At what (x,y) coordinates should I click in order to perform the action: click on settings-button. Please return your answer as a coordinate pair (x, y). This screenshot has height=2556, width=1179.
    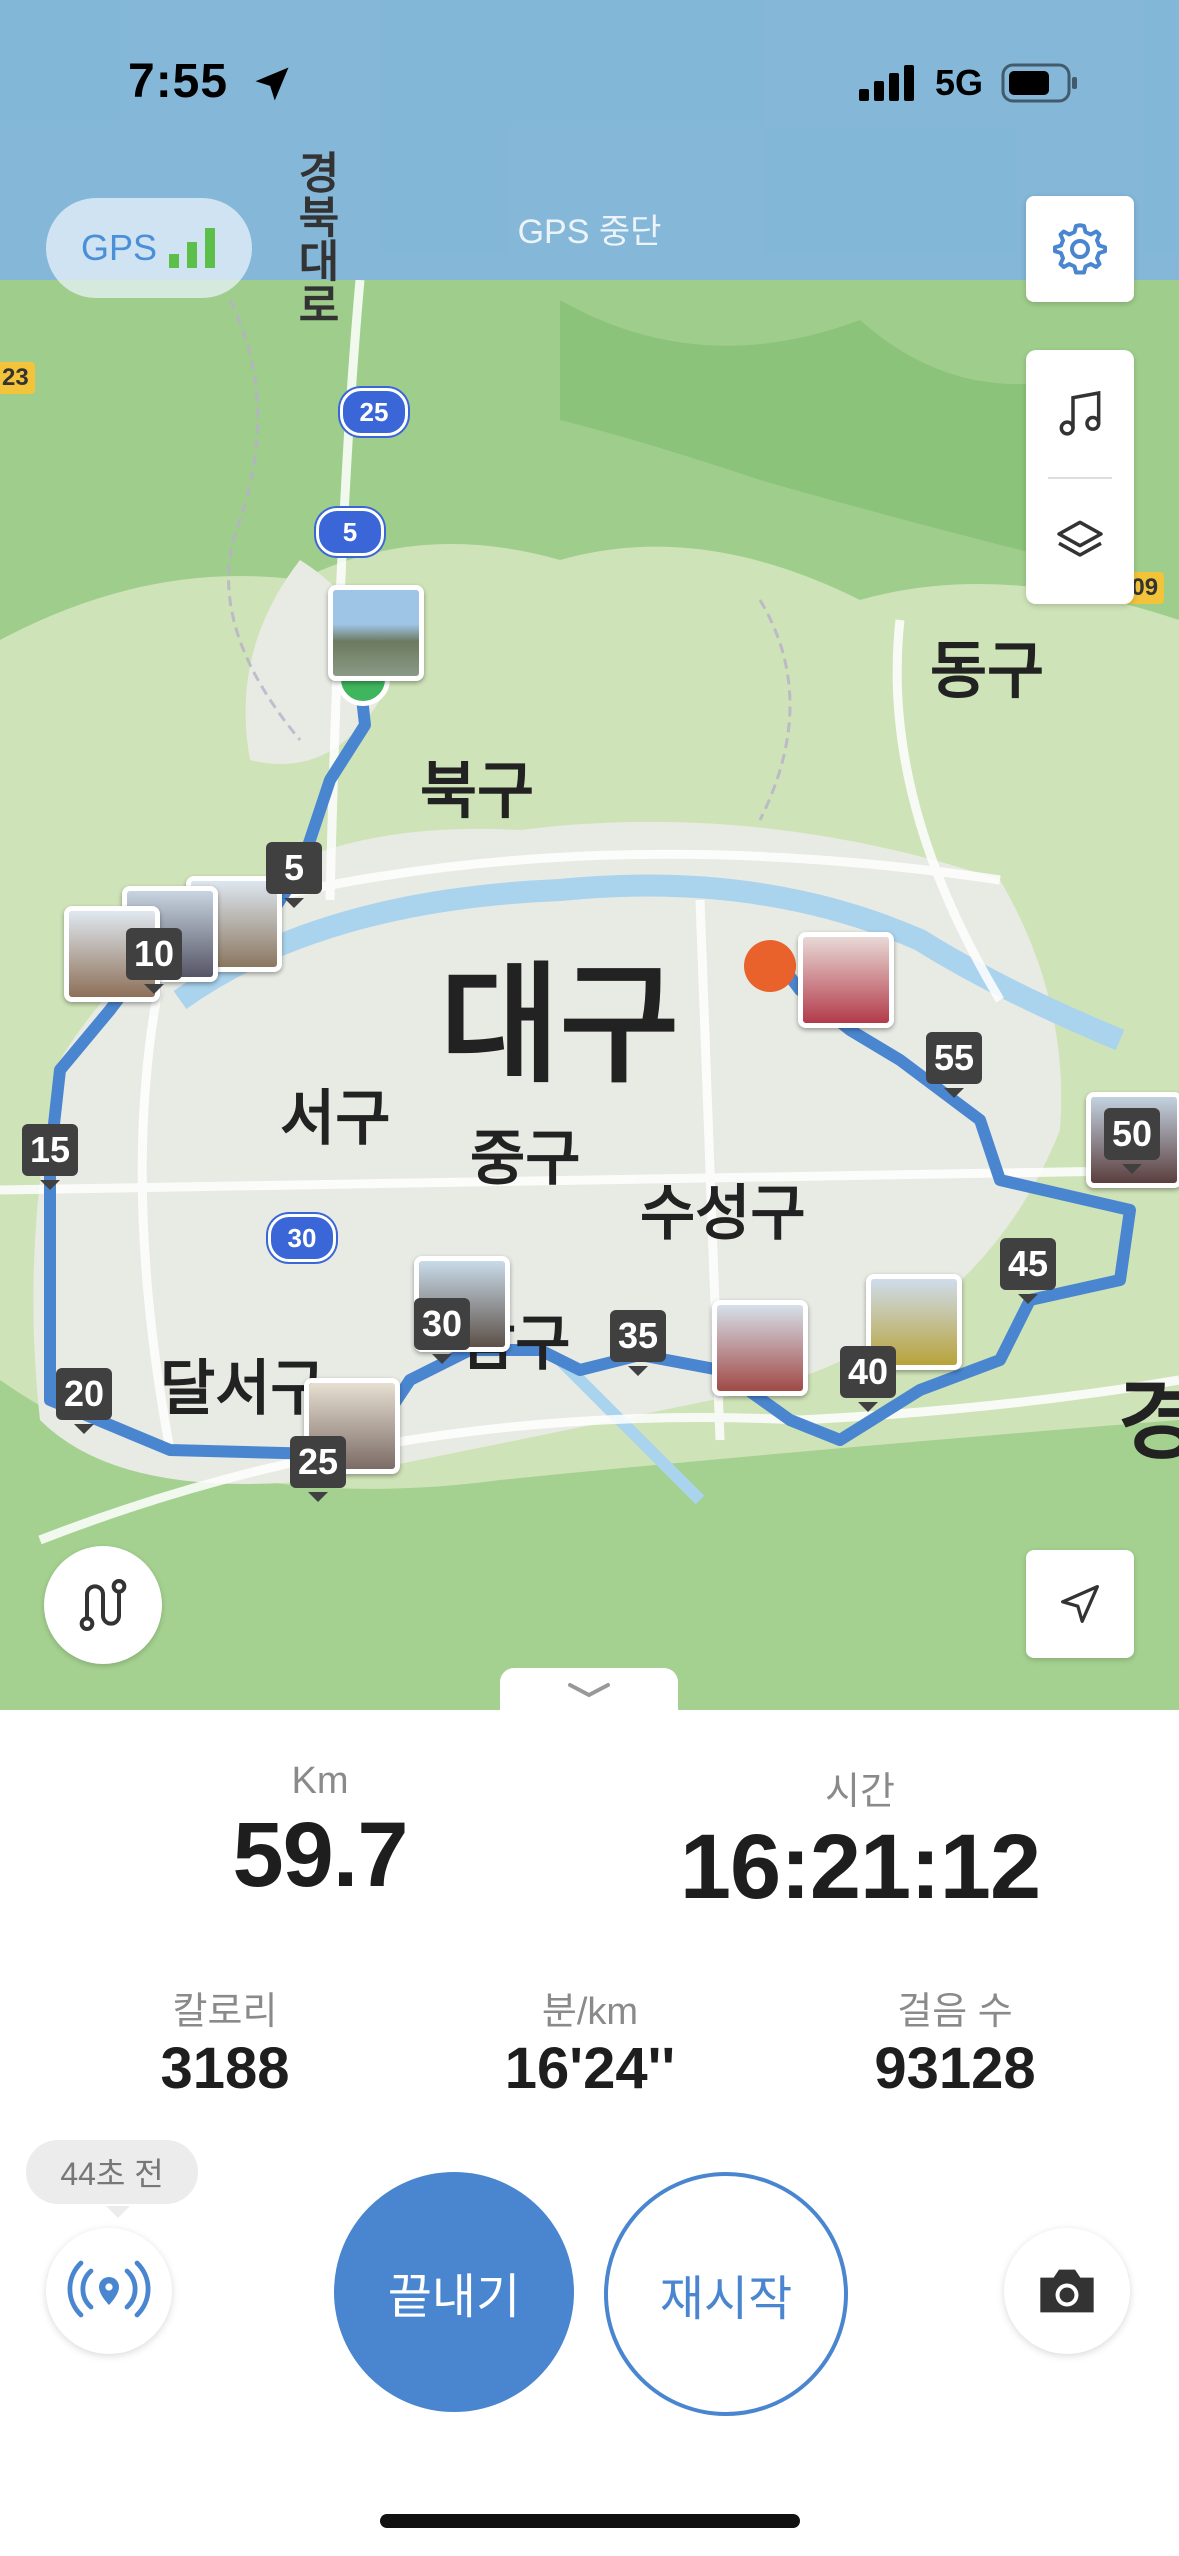
    Looking at the image, I should click on (1080, 249).